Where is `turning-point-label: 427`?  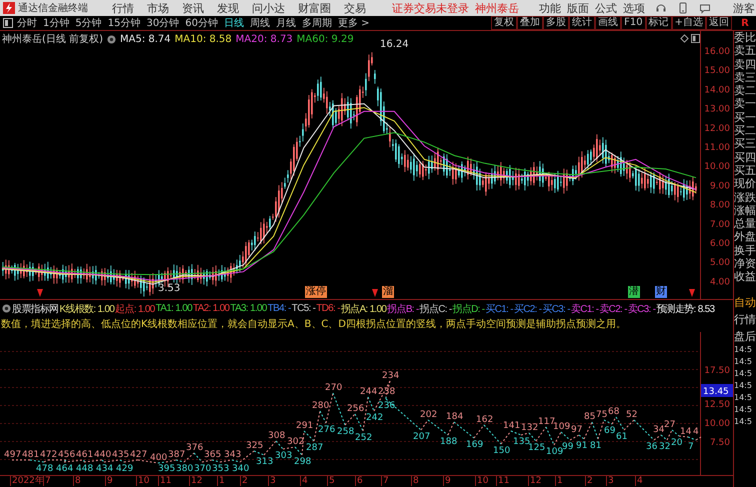 turning-point-label: 427 is located at coordinates (139, 455).